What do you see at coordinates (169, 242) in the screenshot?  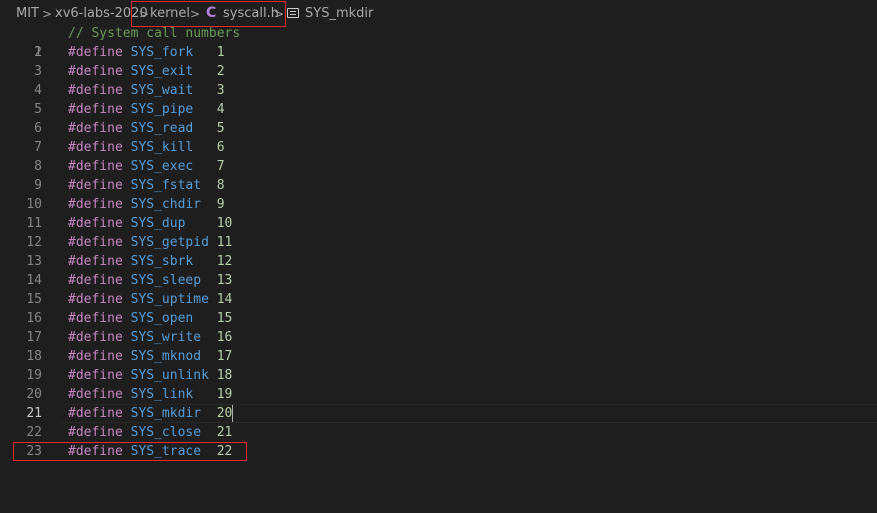 I see `macro-name: SYS_getpid` at bounding box center [169, 242].